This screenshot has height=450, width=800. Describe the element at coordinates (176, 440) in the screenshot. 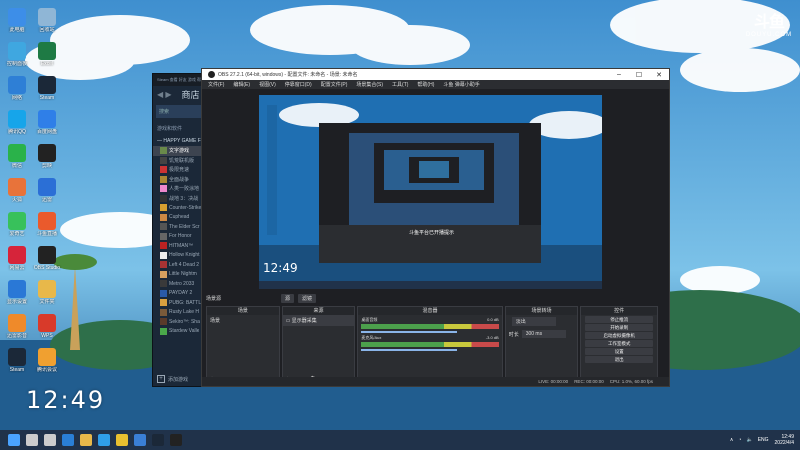

I see `obs-icon` at that location.